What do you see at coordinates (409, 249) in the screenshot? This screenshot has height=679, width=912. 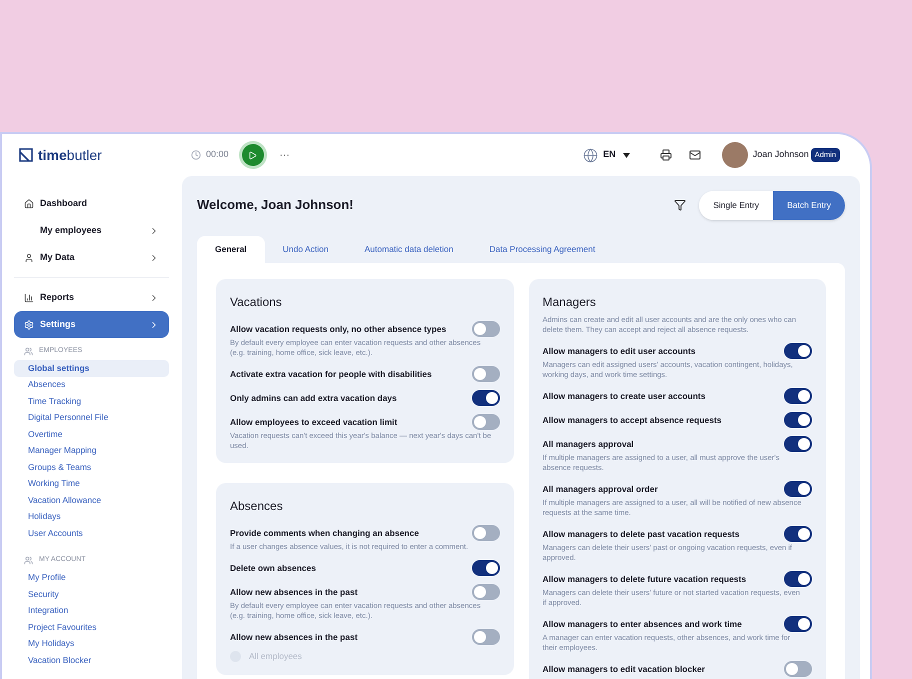 I see `tab: Automatic data deletion` at bounding box center [409, 249].